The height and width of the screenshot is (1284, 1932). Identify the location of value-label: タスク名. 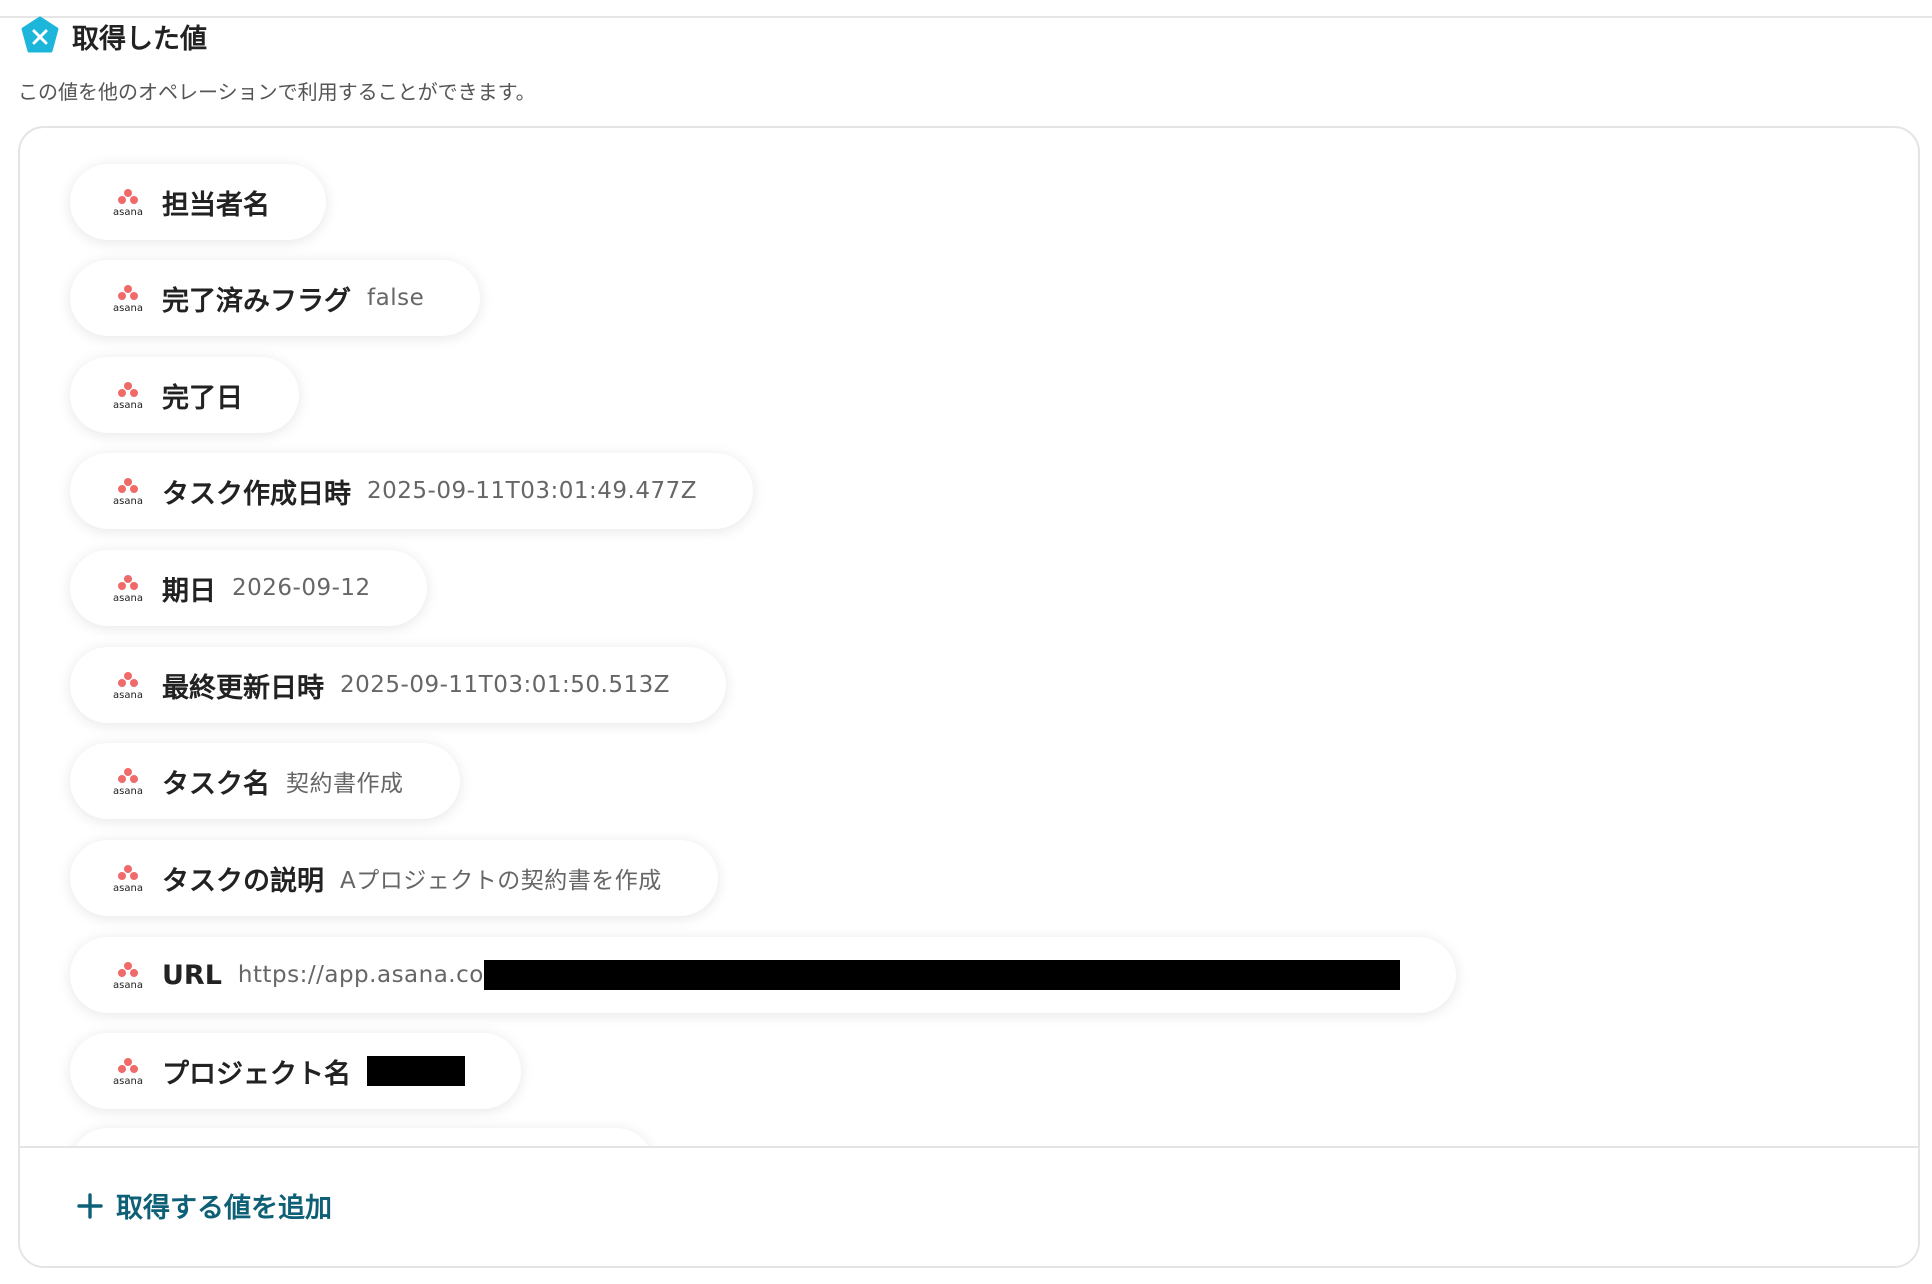
(216, 784).